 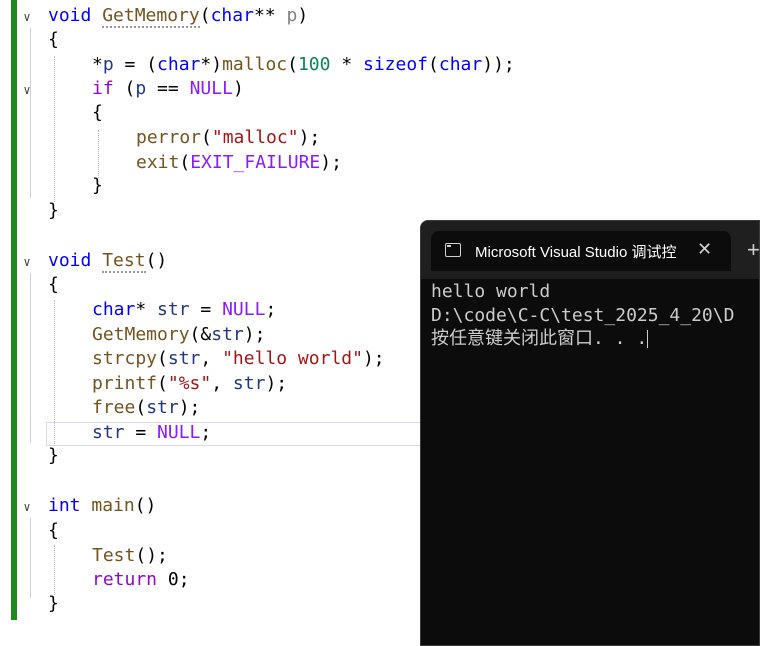 What do you see at coordinates (27, 507) in the screenshot?
I see `fold-toggle-main: ∨` at bounding box center [27, 507].